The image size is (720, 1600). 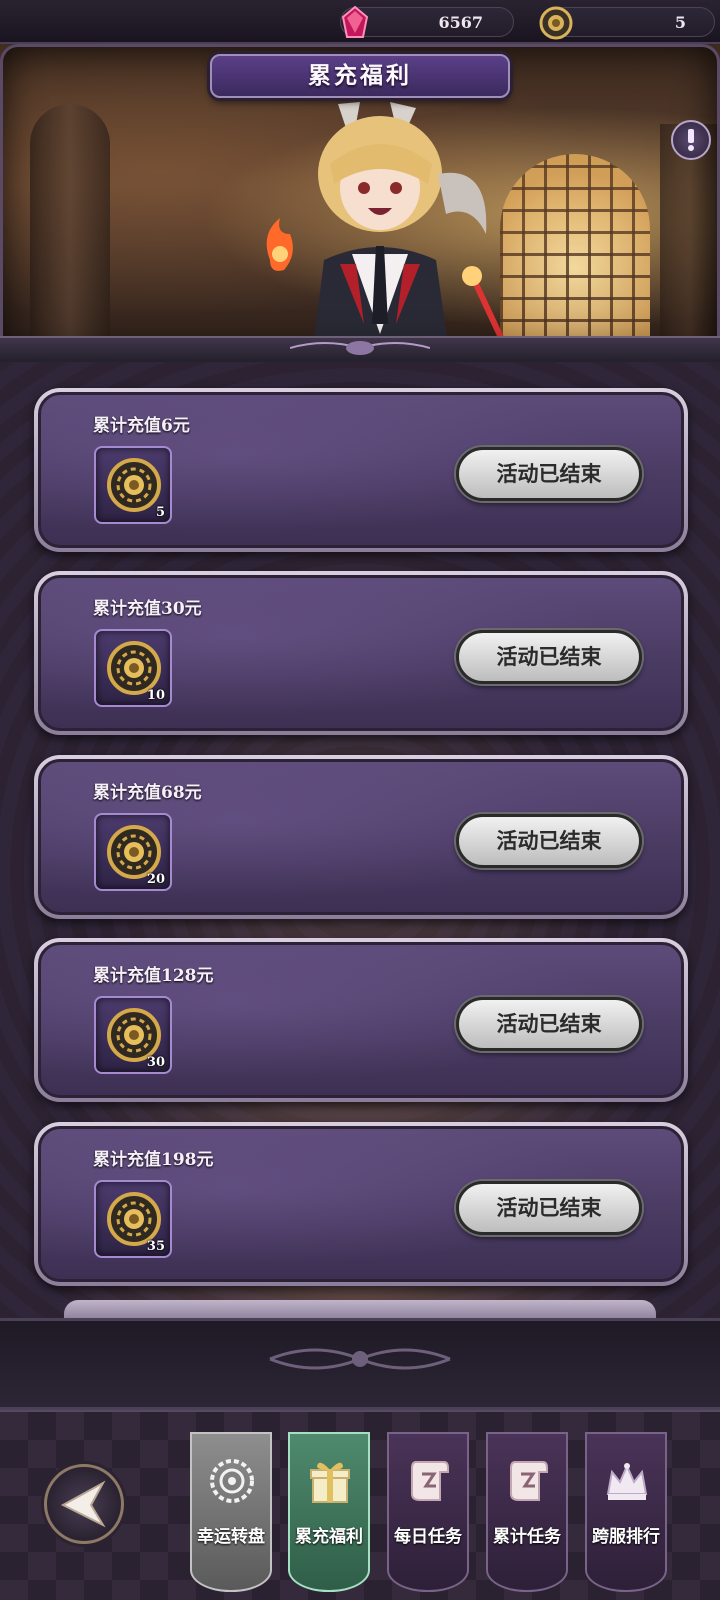 I want to click on gift-icon, so click(x=330, y=1482).